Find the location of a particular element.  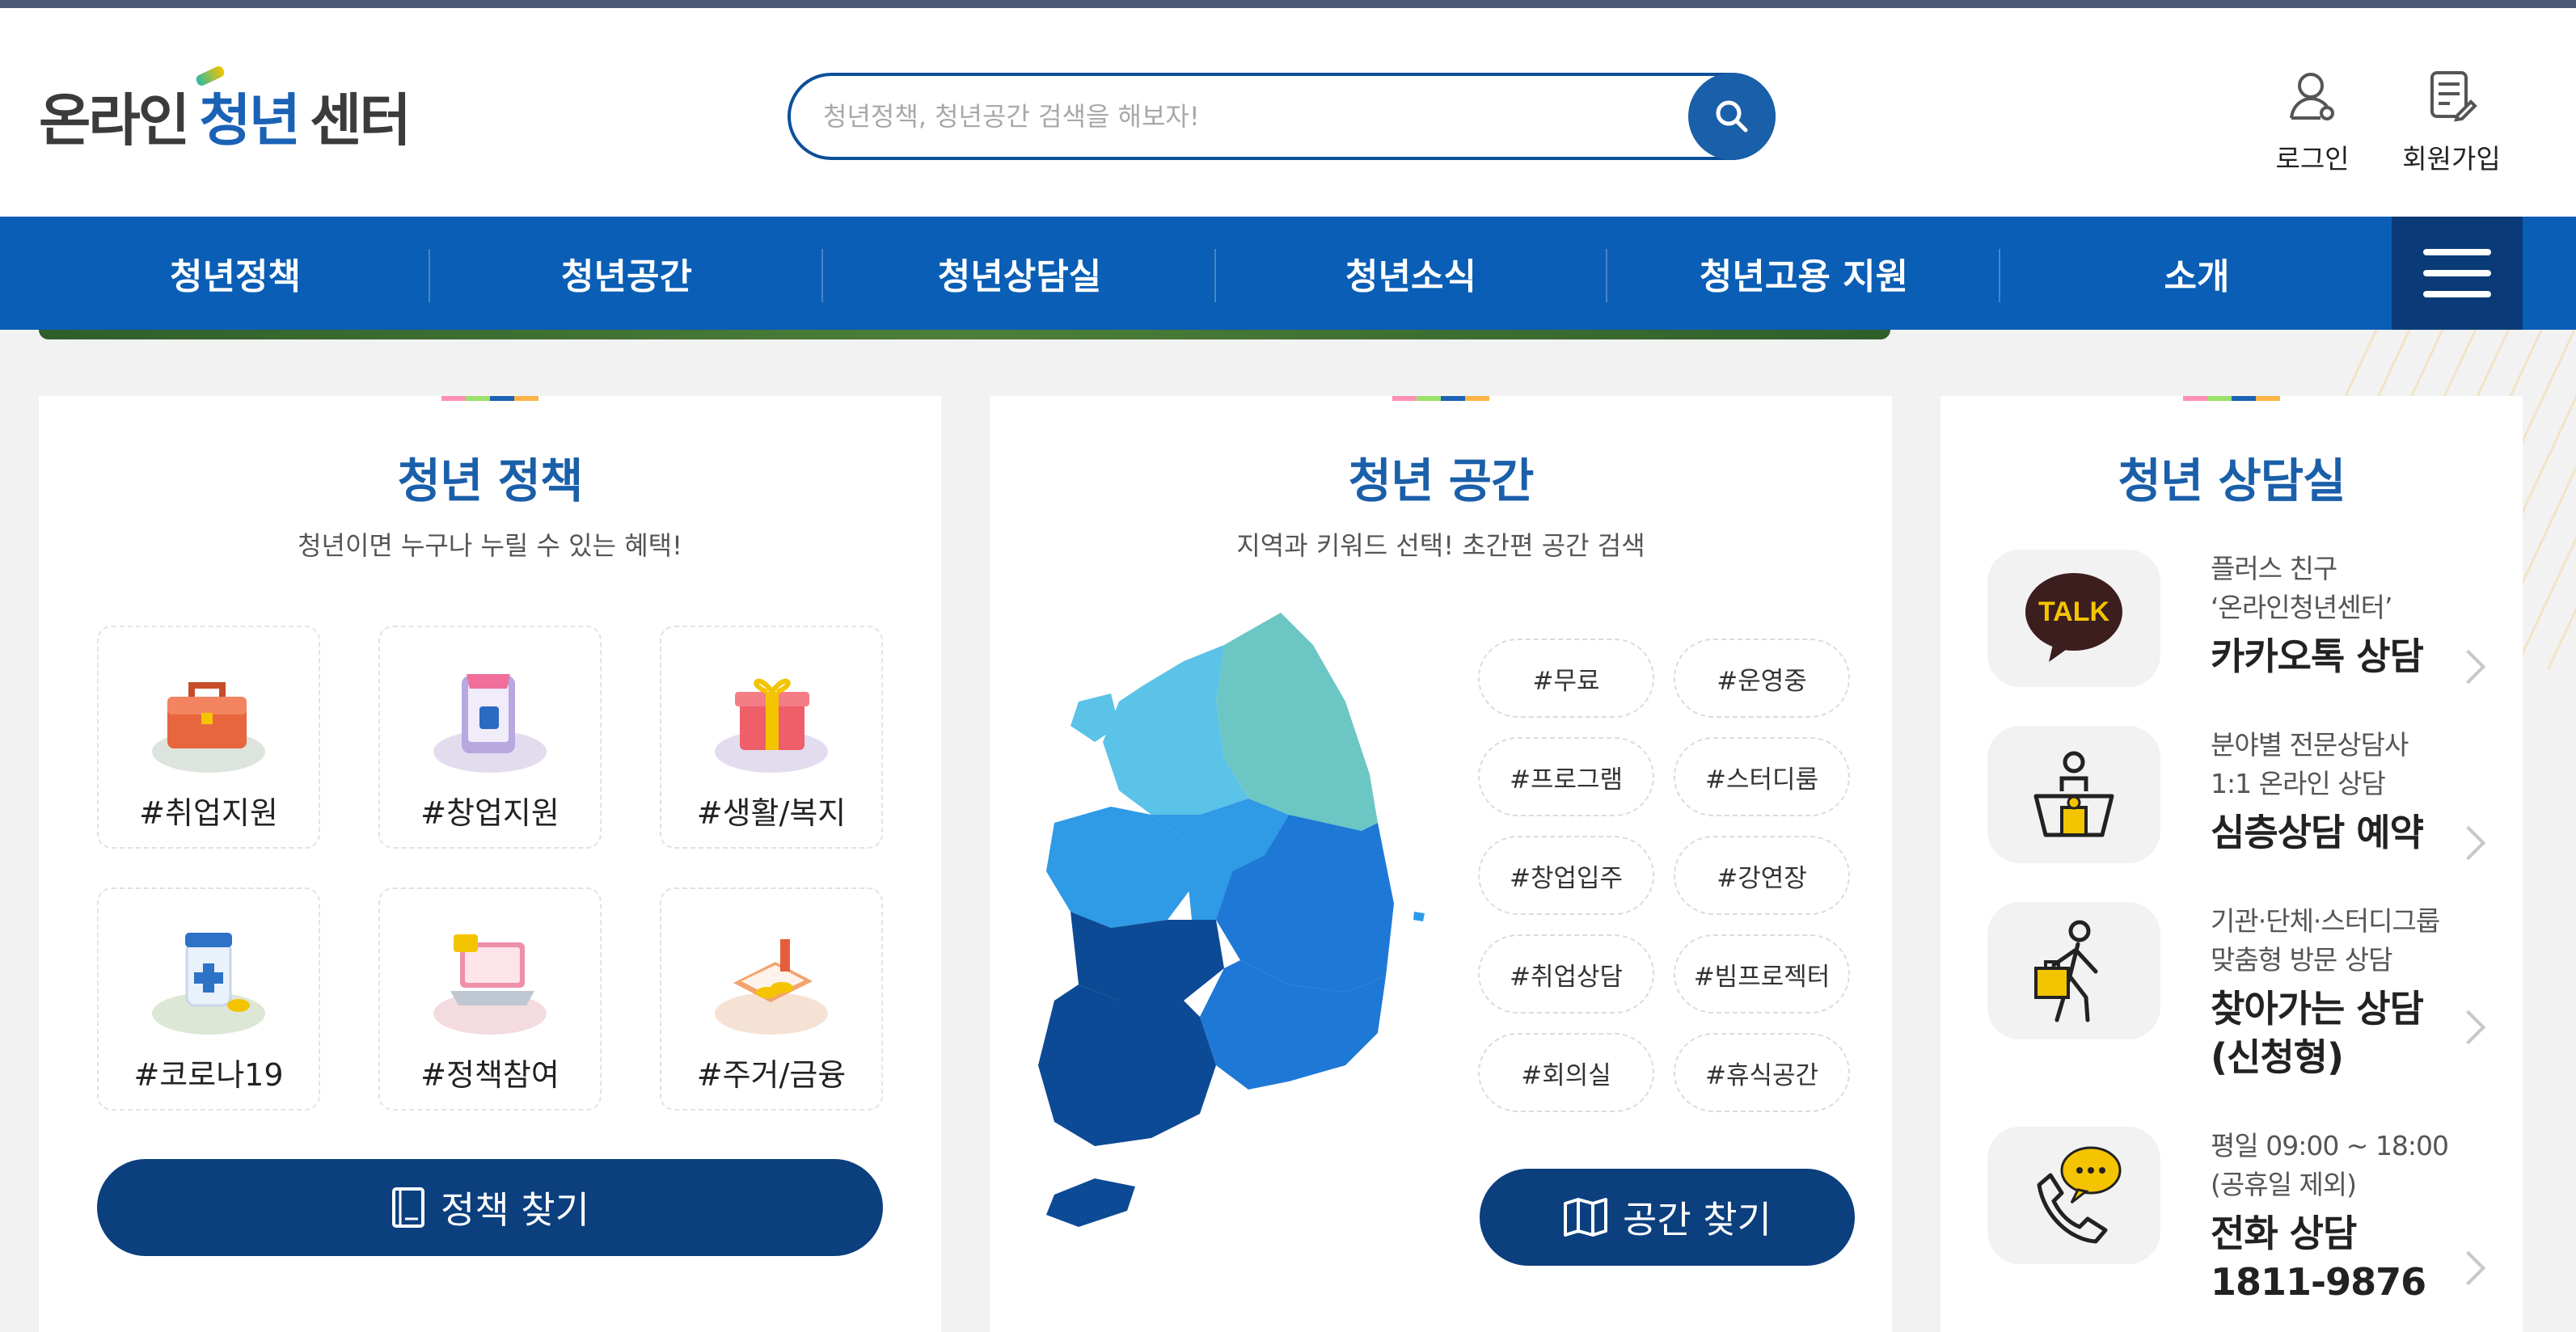

policy-tile-startup: #창업지원 is located at coordinates (490, 737).